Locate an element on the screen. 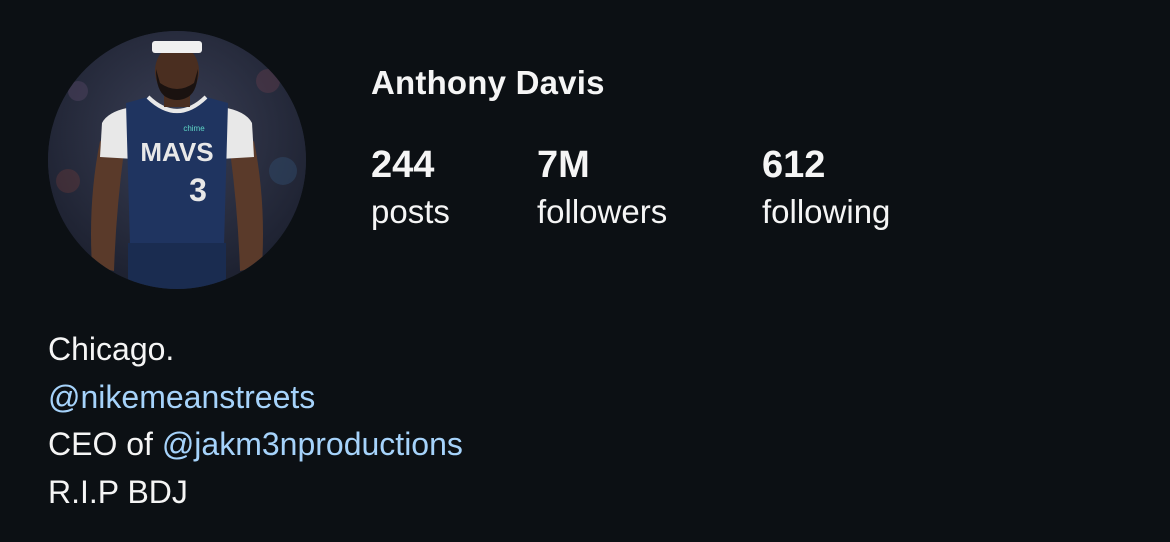 The height and width of the screenshot is (542, 1170). stat-following-count: 612 is located at coordinates (794, 165).